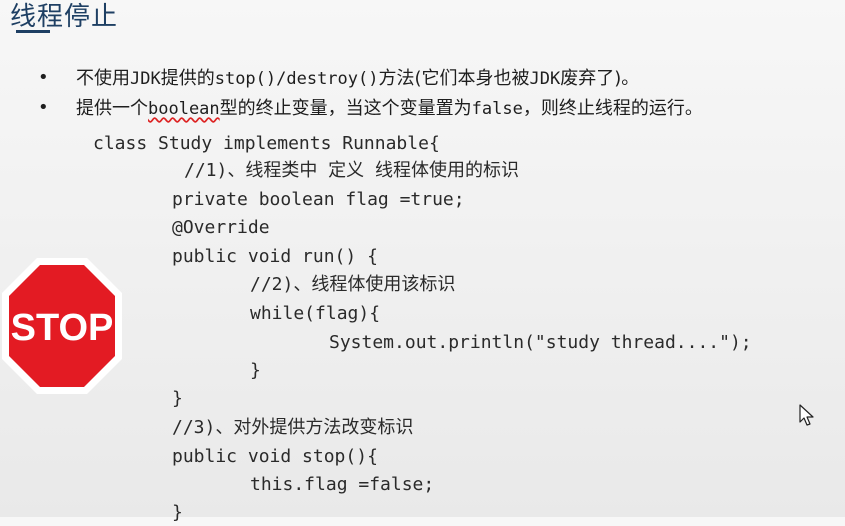  I want to click on code-line-12: public void stop(){, so click(275, 456).